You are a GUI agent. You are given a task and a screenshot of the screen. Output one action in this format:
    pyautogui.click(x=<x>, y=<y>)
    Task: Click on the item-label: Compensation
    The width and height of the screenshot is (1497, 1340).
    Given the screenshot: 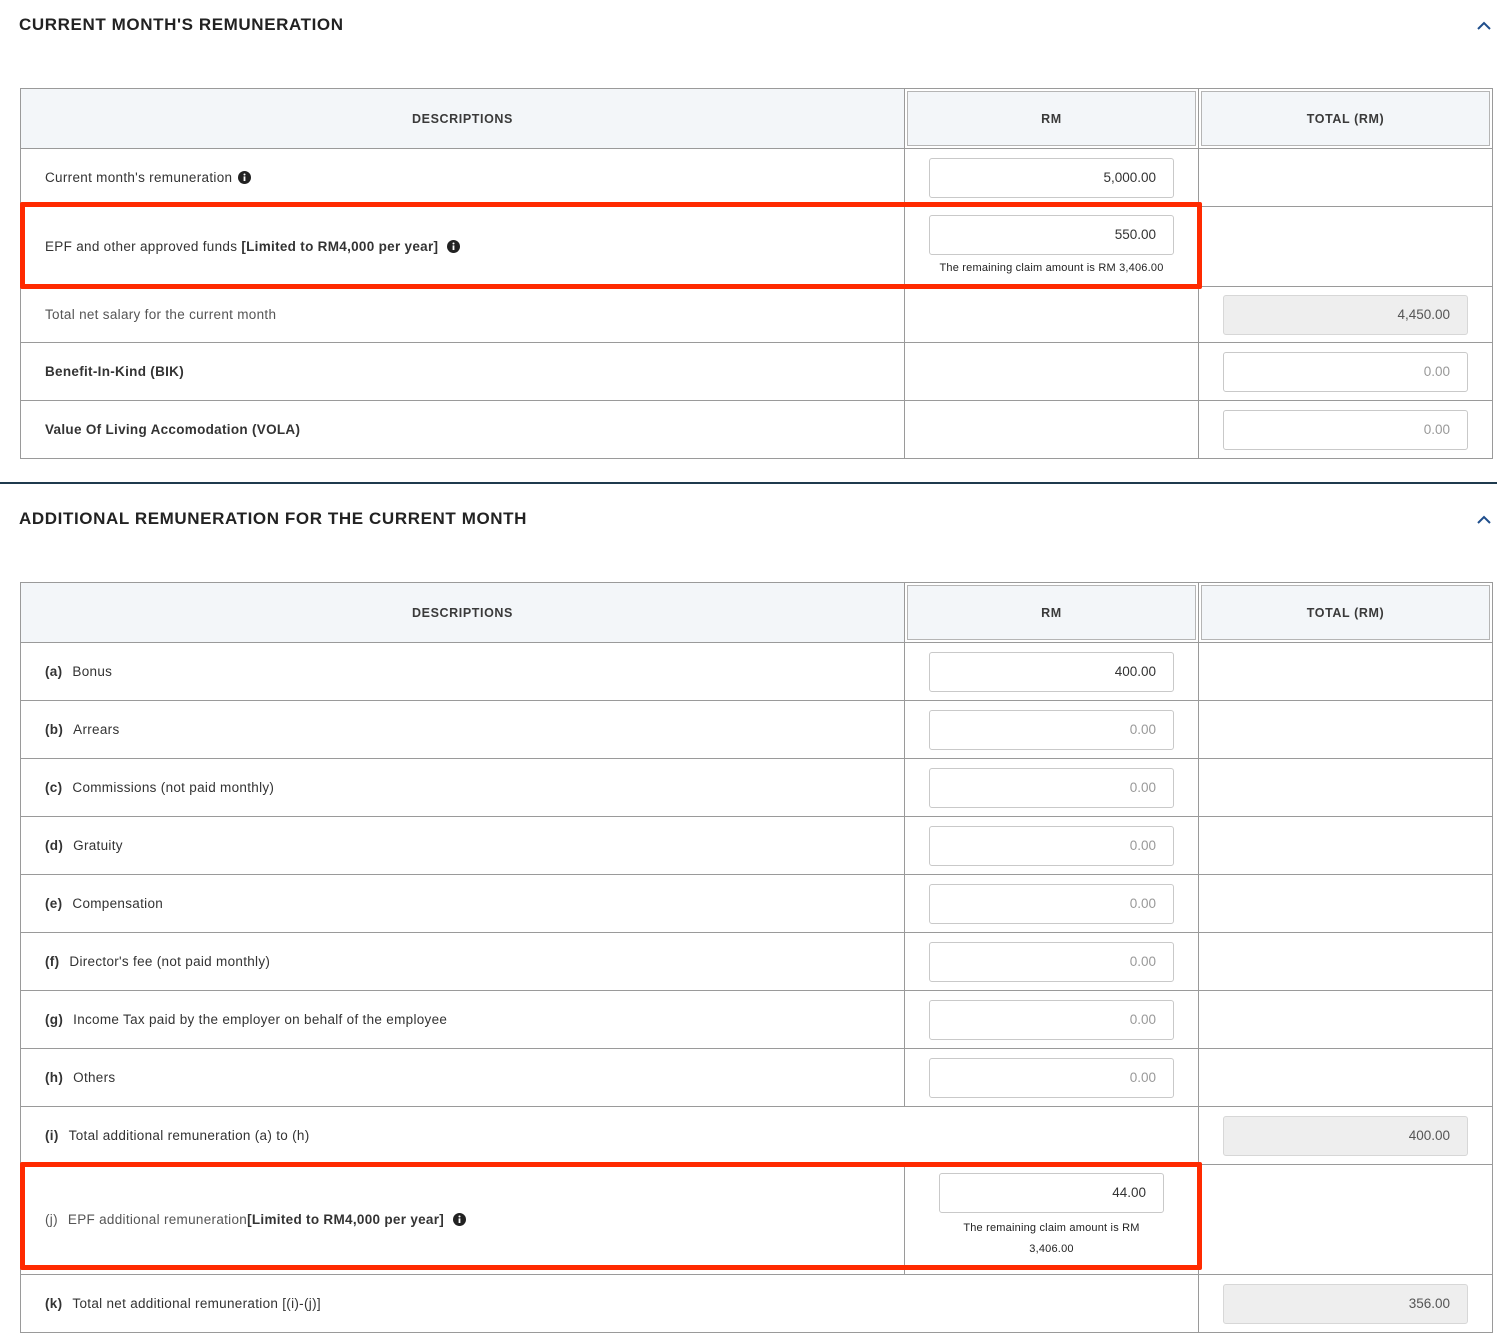 What is the action you would take?
    pyautogui.click(x=118, y=903)
    